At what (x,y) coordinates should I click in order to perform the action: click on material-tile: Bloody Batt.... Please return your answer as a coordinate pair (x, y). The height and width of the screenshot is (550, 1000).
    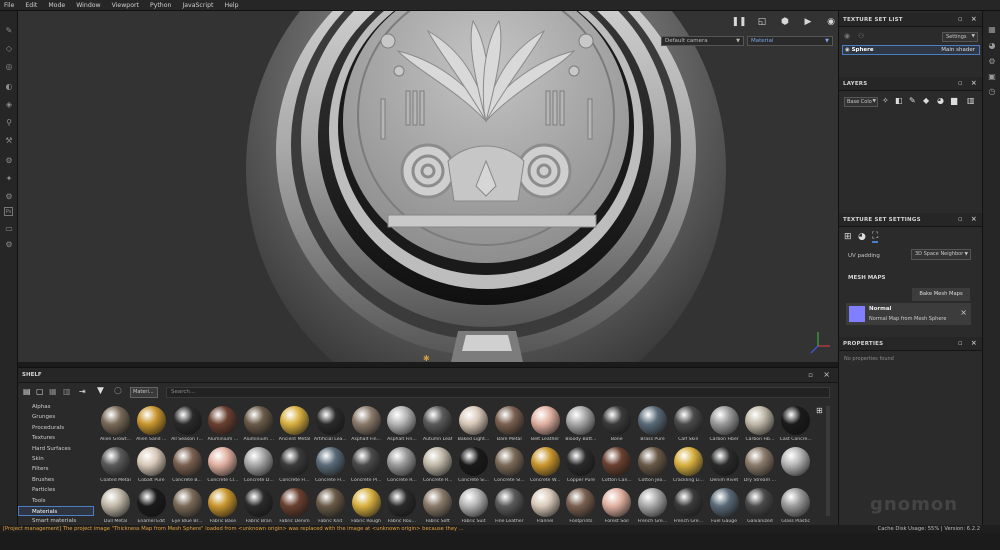
    Looking at the image, I should click on (580, 426).